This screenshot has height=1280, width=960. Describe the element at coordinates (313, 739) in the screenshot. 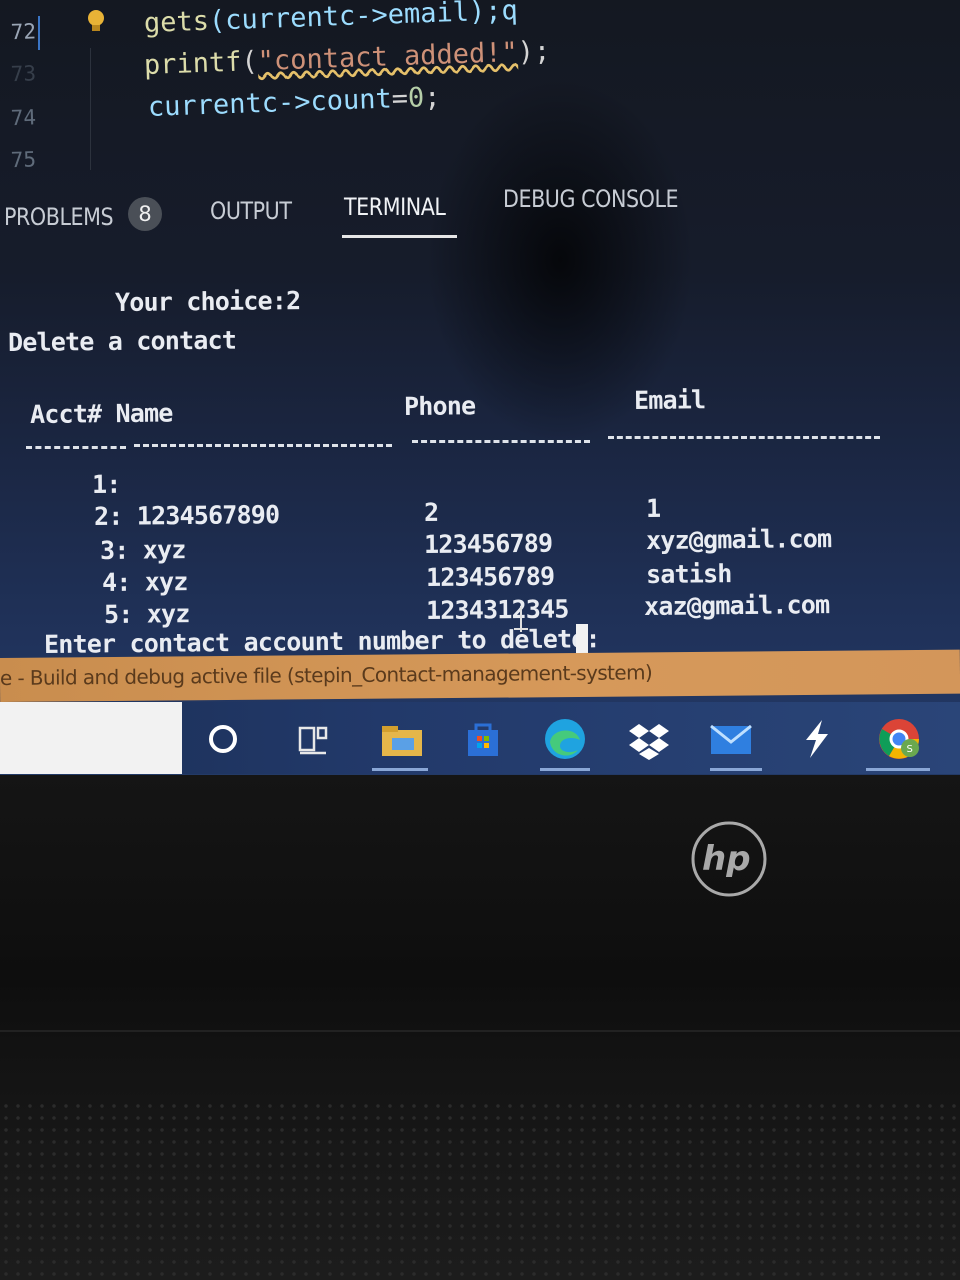

I see `task-view-icon` at that location.